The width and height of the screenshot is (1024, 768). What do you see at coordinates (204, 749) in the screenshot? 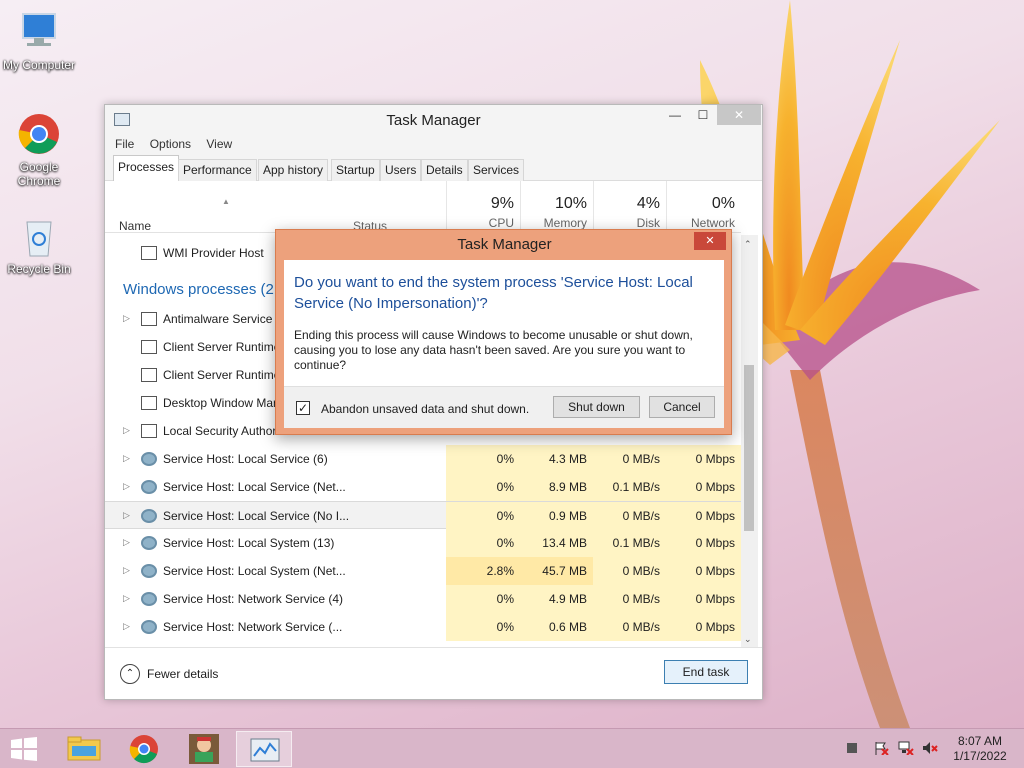
I see `taskbar-game-app` at bounding box center [204, 749].